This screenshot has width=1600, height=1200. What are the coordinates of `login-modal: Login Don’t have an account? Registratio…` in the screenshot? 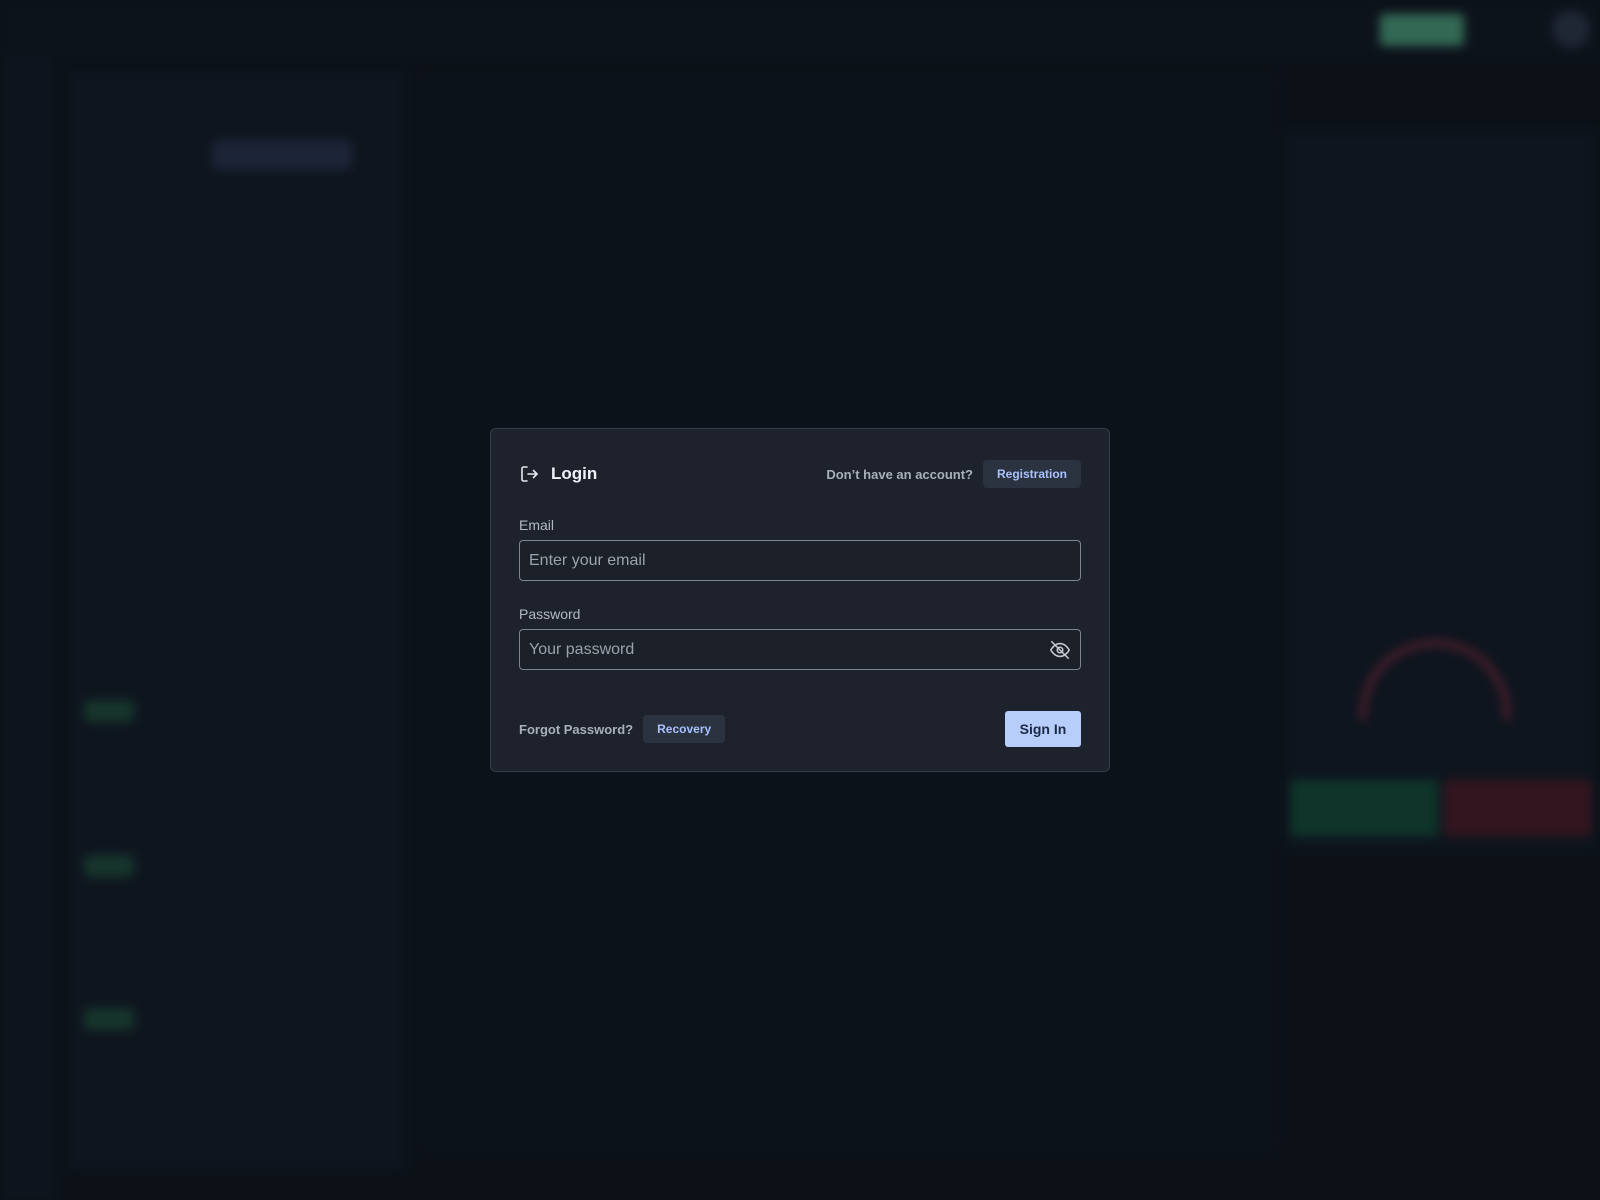 It's located at (800, 600).